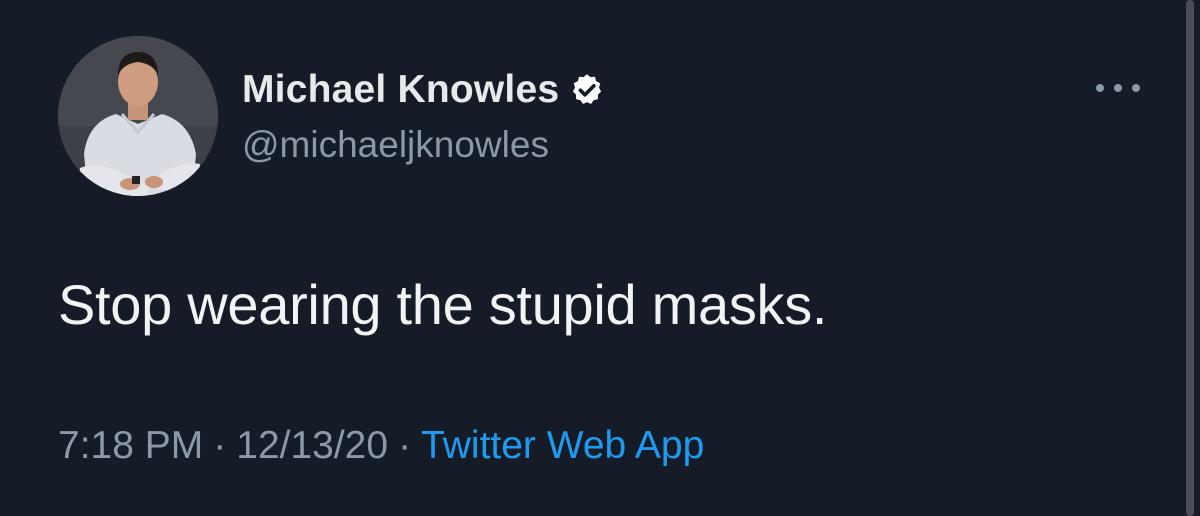 The width and height of the screenshot is (1200, 516). I want to click on author-handle: @michaeljknowles, so click(395, 145).